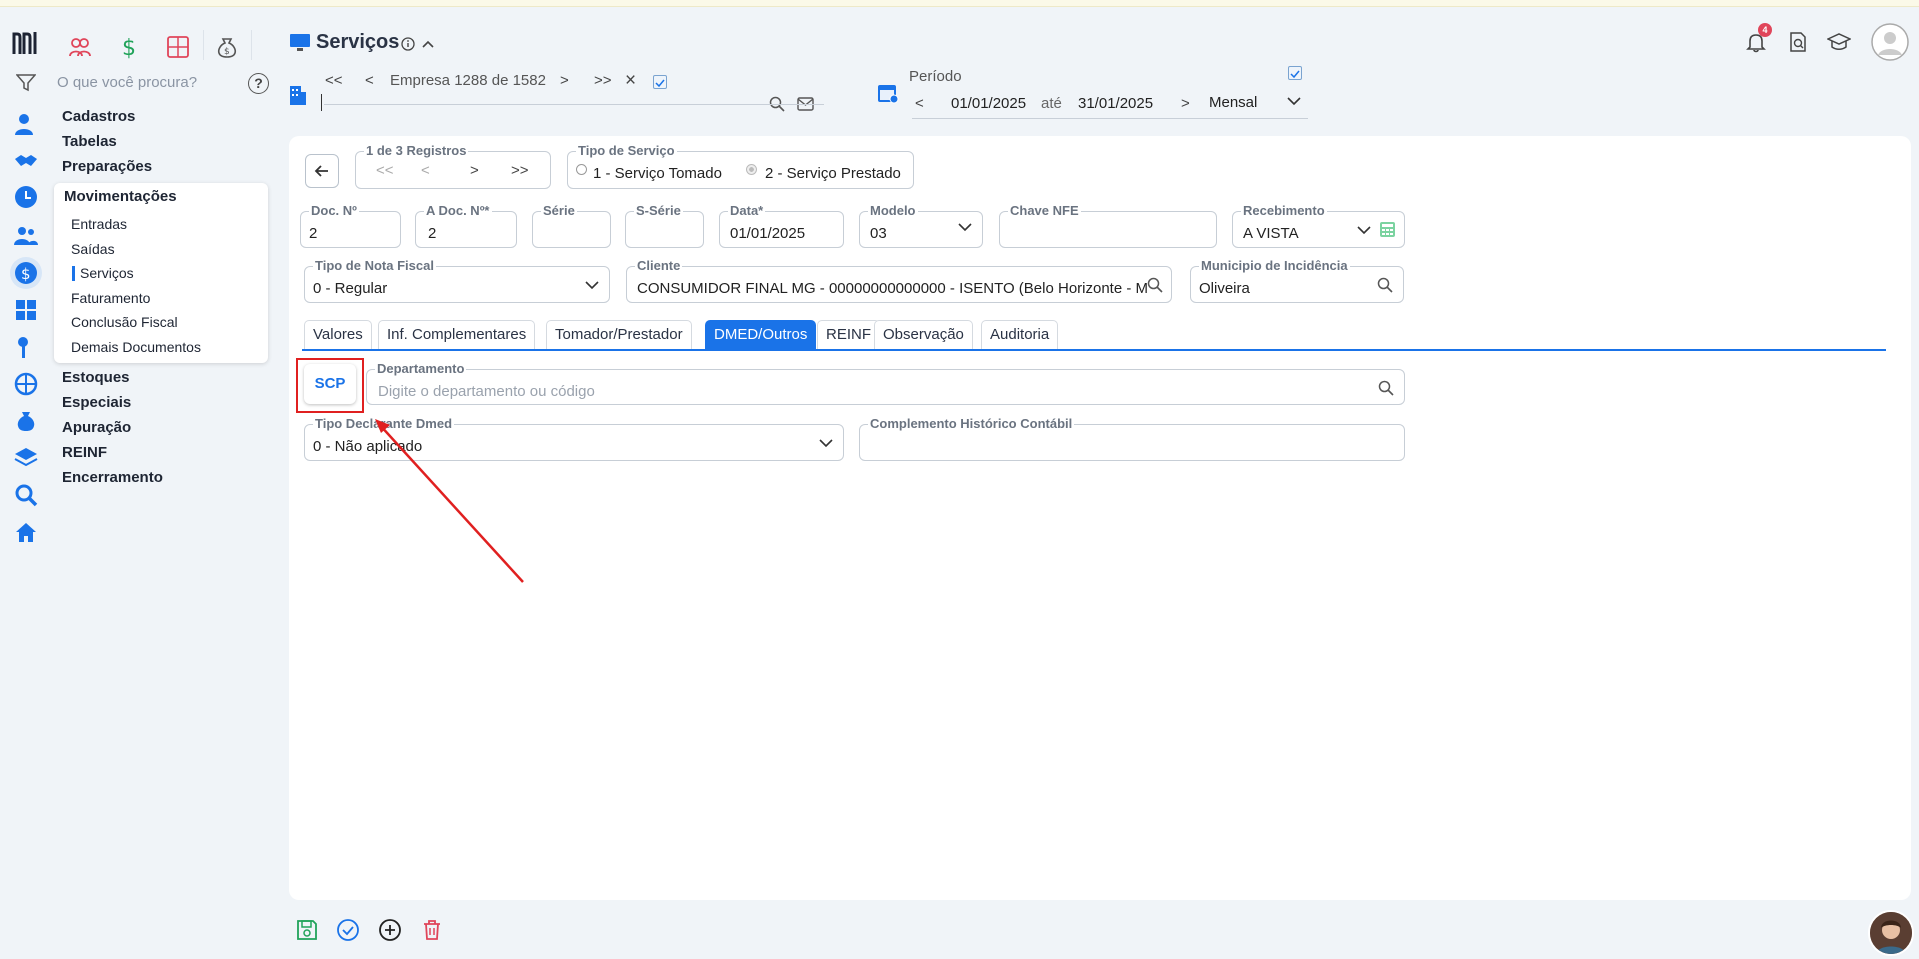 Image resolution: width=1919 pixels, height=959 pixels. What do you see at coordinates (93, 249) in the screenshot?
I see `submenu-saidas: Saídas` at bounding box center [93, 249].